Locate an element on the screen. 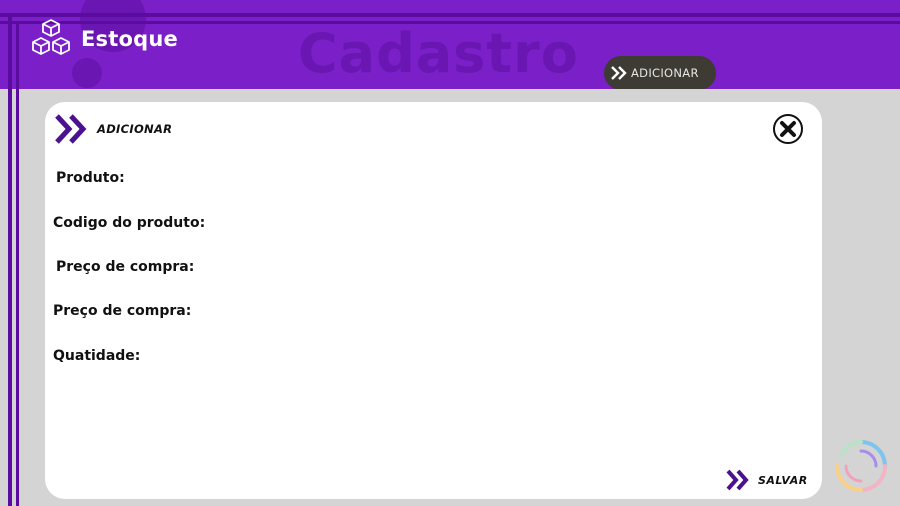  add-button: ADICIONAR is located at coordinates (660, 72).